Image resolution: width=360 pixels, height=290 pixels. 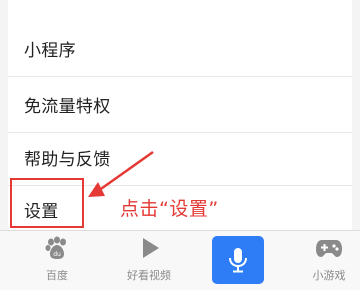 I want to click on voice-search-button, so click(x=238, y=260).